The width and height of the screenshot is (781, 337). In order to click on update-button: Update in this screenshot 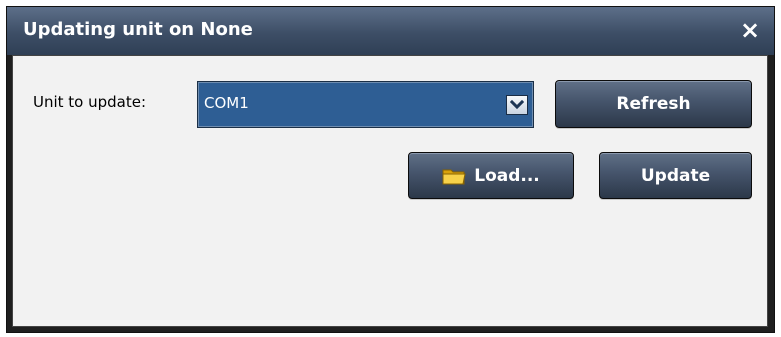, I will do `click(675, 175)`.